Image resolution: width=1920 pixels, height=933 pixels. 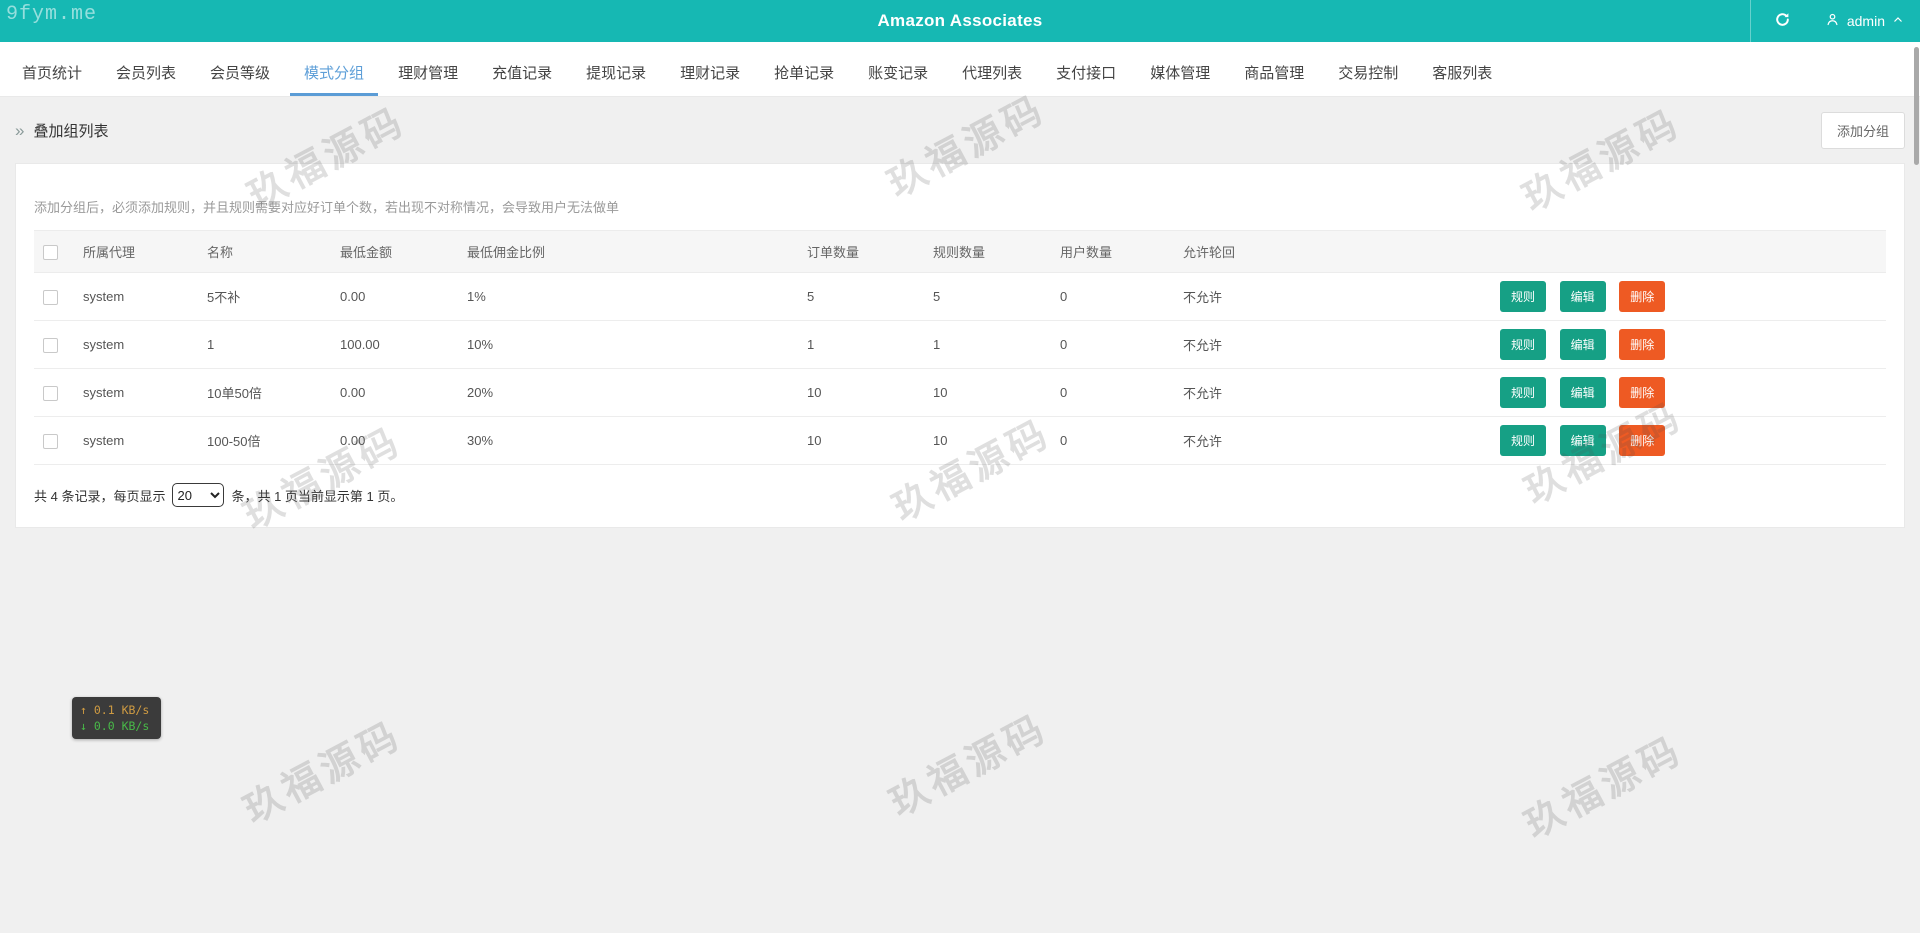 What do you see at coordinates (145, 251) in the screenshot?
I see `col-agent: 所属代理` at bounding box center [145, 251].